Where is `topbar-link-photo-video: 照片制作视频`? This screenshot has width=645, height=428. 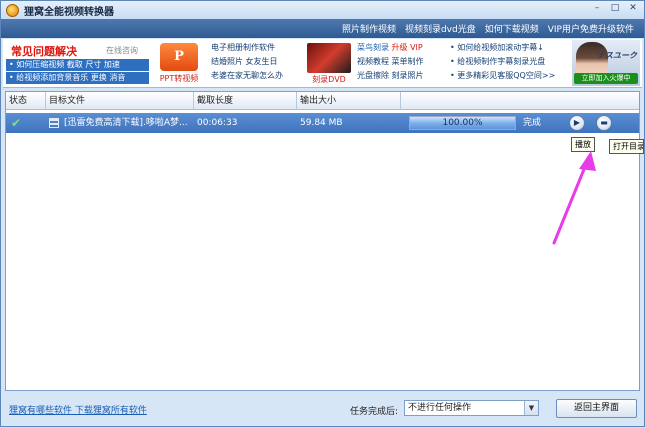
topbar-link-photo-video: 照片制作视频 is located at coordinates (369, 28).